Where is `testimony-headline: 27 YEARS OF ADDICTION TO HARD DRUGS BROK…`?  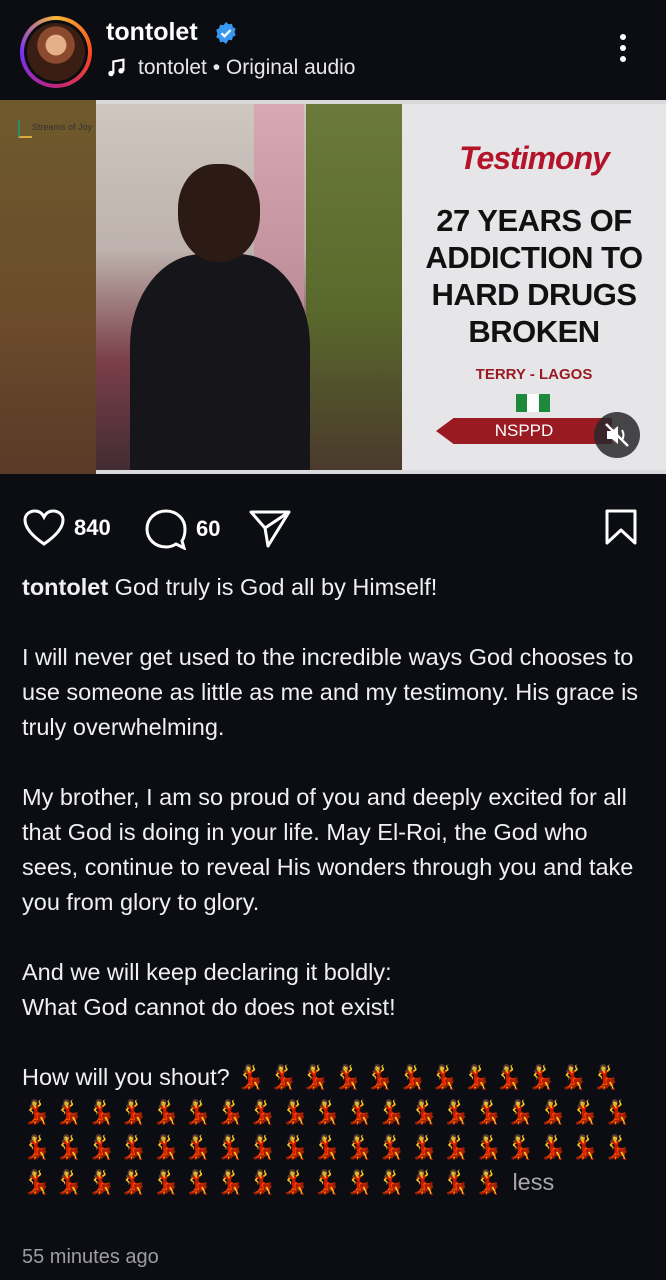
testimony-headline: 27 YEARS OF ADDICTION TO HARD DRUGS BROK… is located at coordinates (534, 276).